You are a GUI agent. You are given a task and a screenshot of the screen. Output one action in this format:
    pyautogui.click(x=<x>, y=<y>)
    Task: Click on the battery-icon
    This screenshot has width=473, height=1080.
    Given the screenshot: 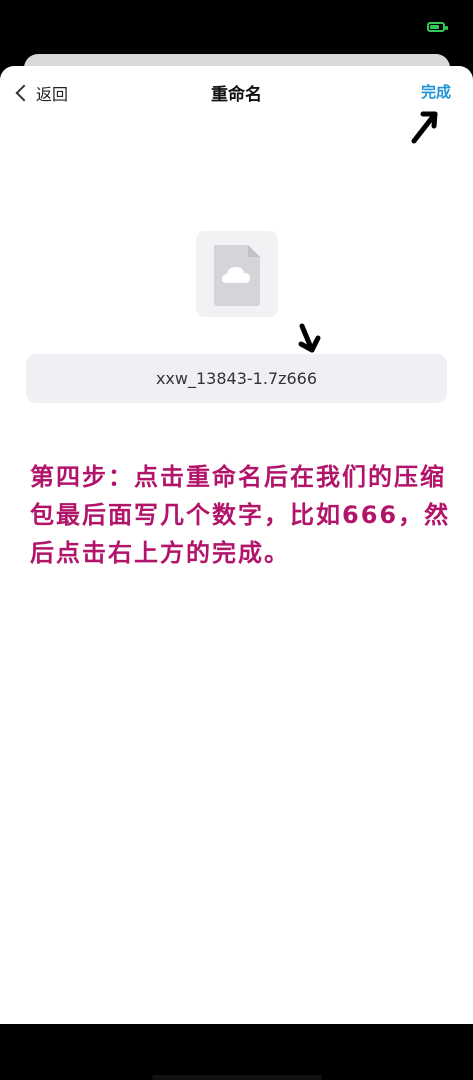 What is the action you would take?
    pyautogui.click(x=437, y=27)
    